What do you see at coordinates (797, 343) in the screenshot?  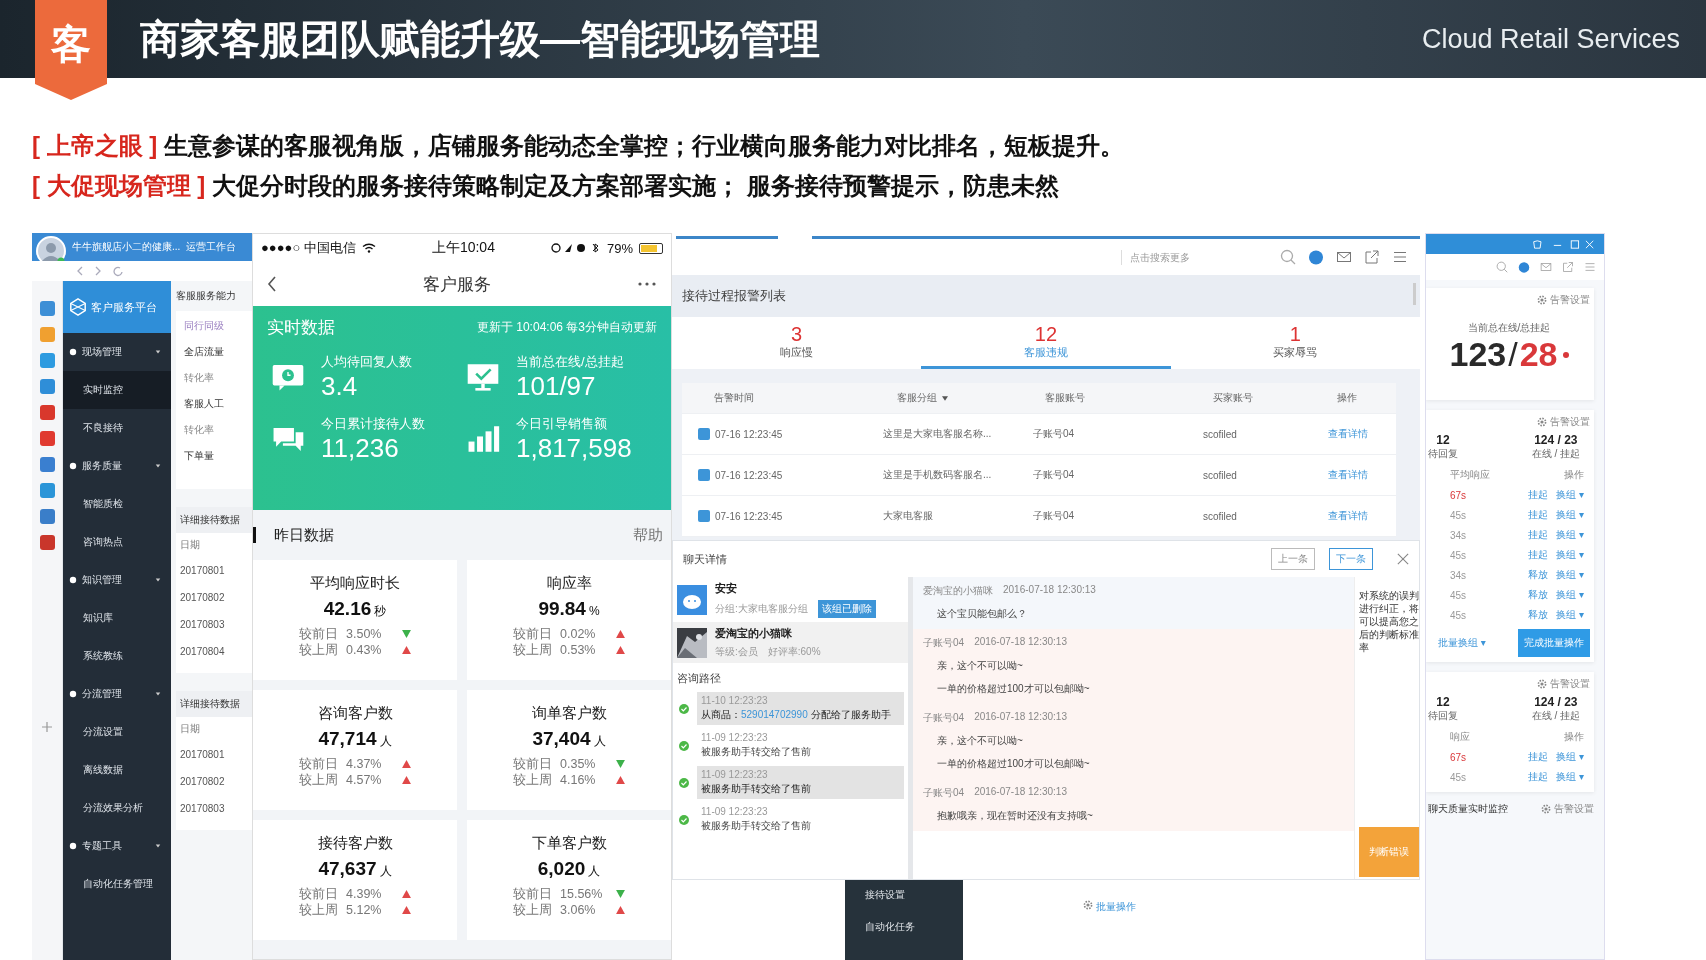 I see `alert-tab: 3 响应慢` at bounding box center [797, 343].